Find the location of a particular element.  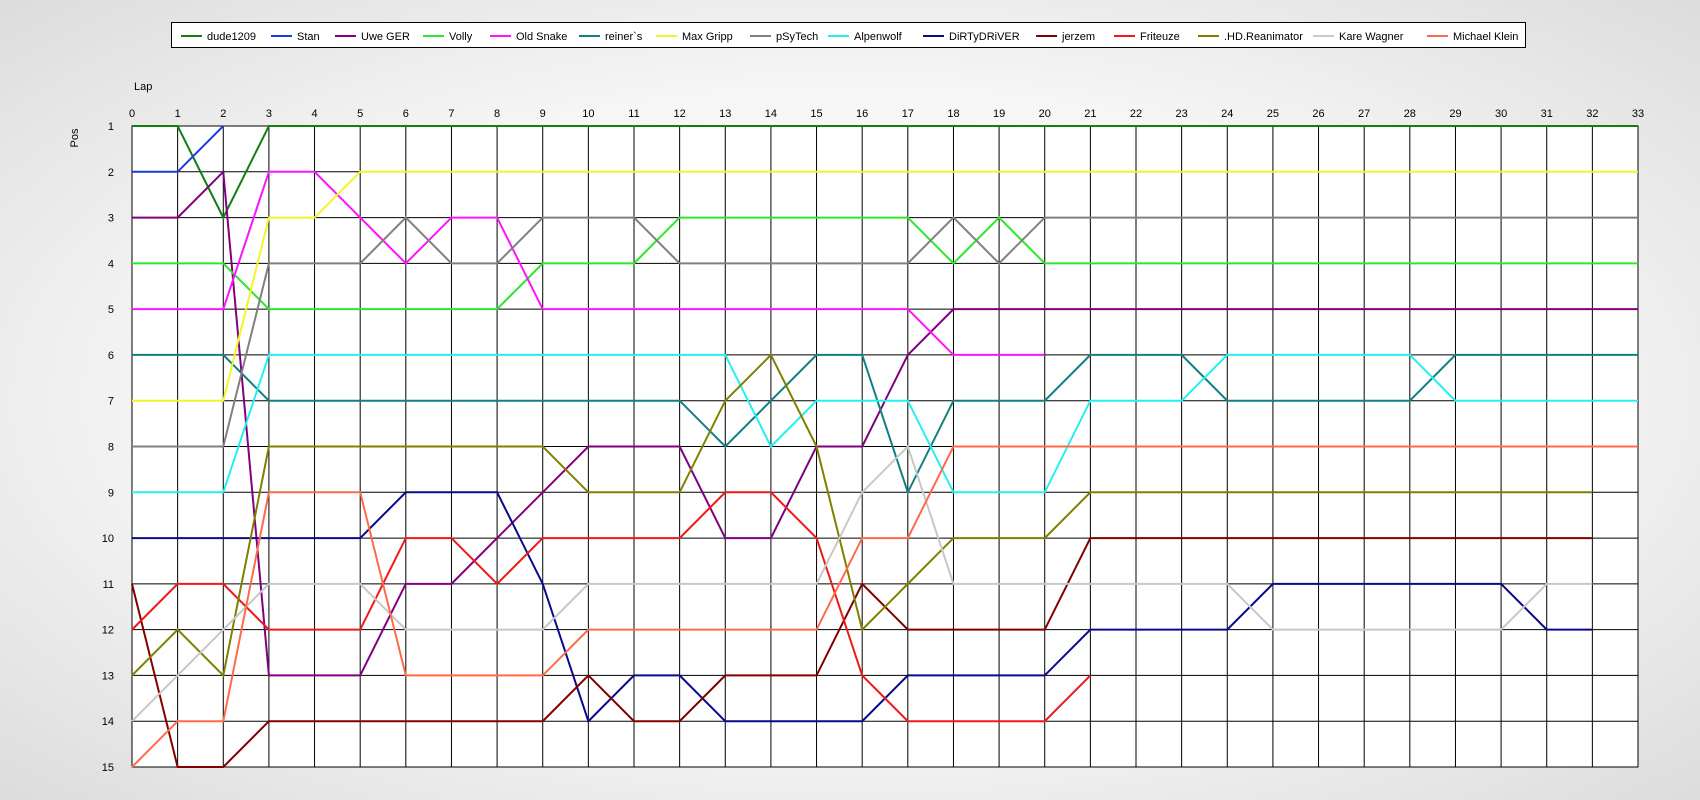

x-tick-label: 31 is located at coordinates (1547, 114).